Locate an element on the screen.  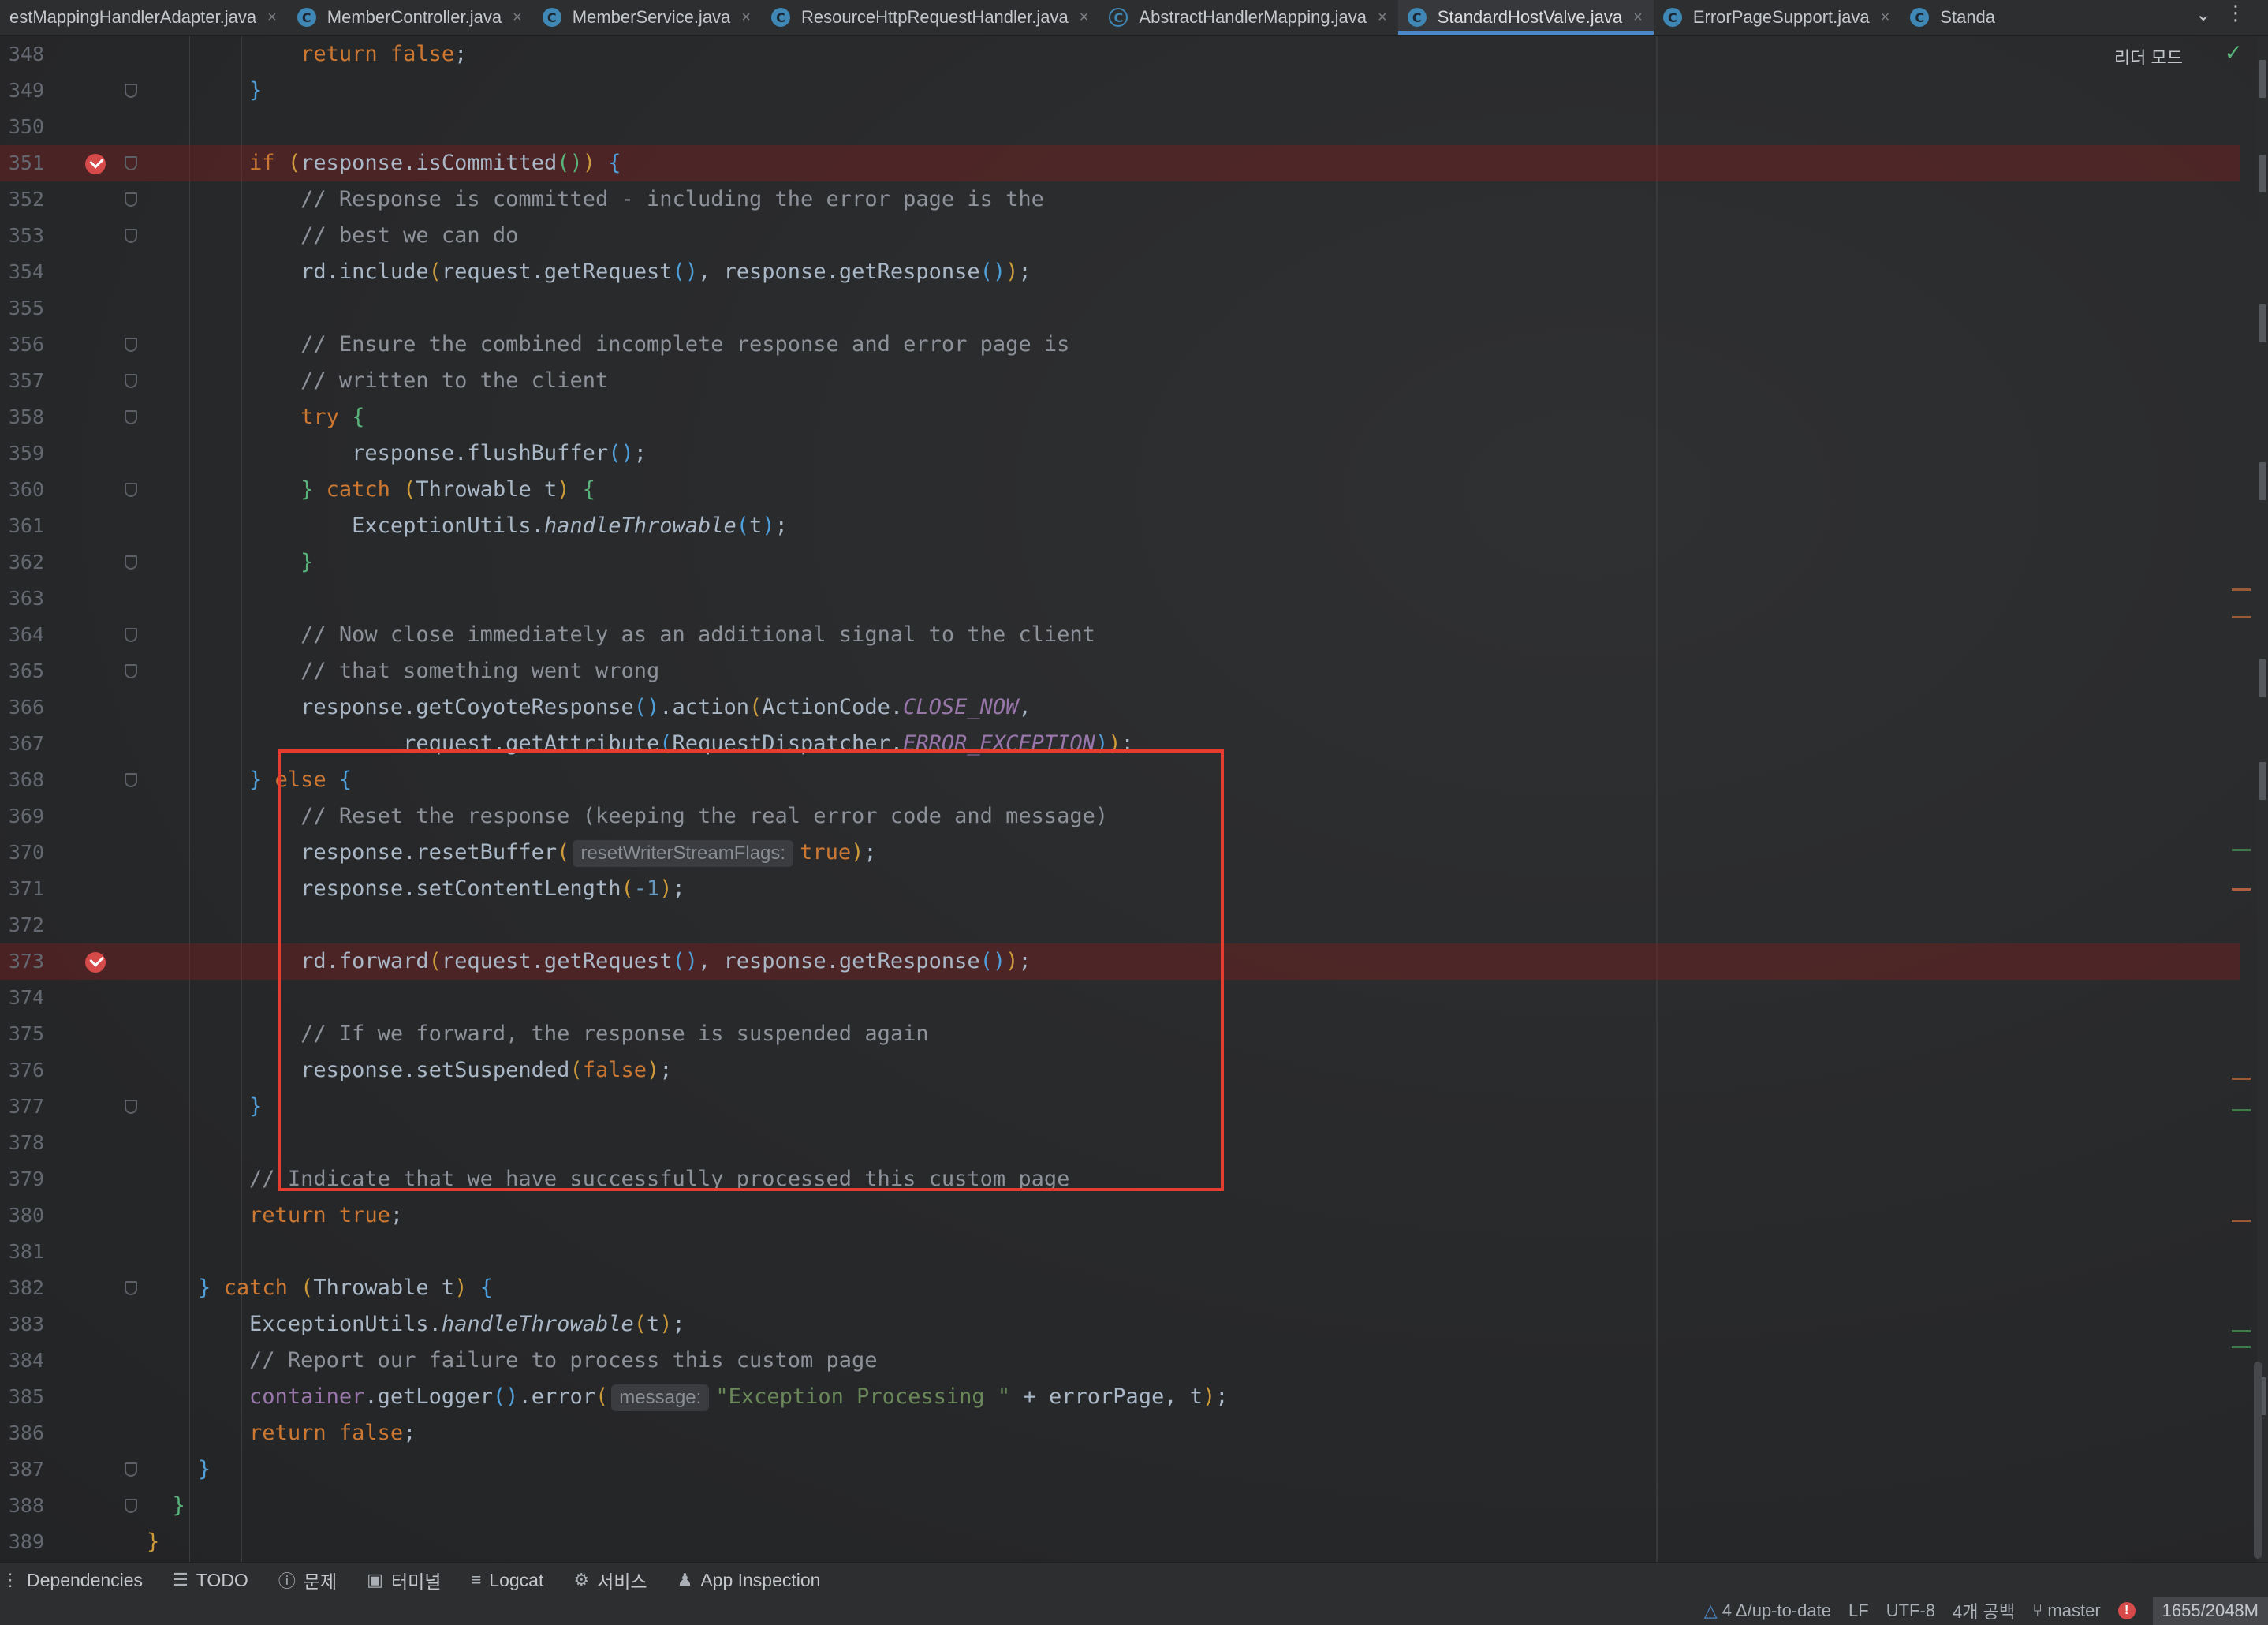
file-encoding: UTF-8 is located at coordinates (1911, 1611).